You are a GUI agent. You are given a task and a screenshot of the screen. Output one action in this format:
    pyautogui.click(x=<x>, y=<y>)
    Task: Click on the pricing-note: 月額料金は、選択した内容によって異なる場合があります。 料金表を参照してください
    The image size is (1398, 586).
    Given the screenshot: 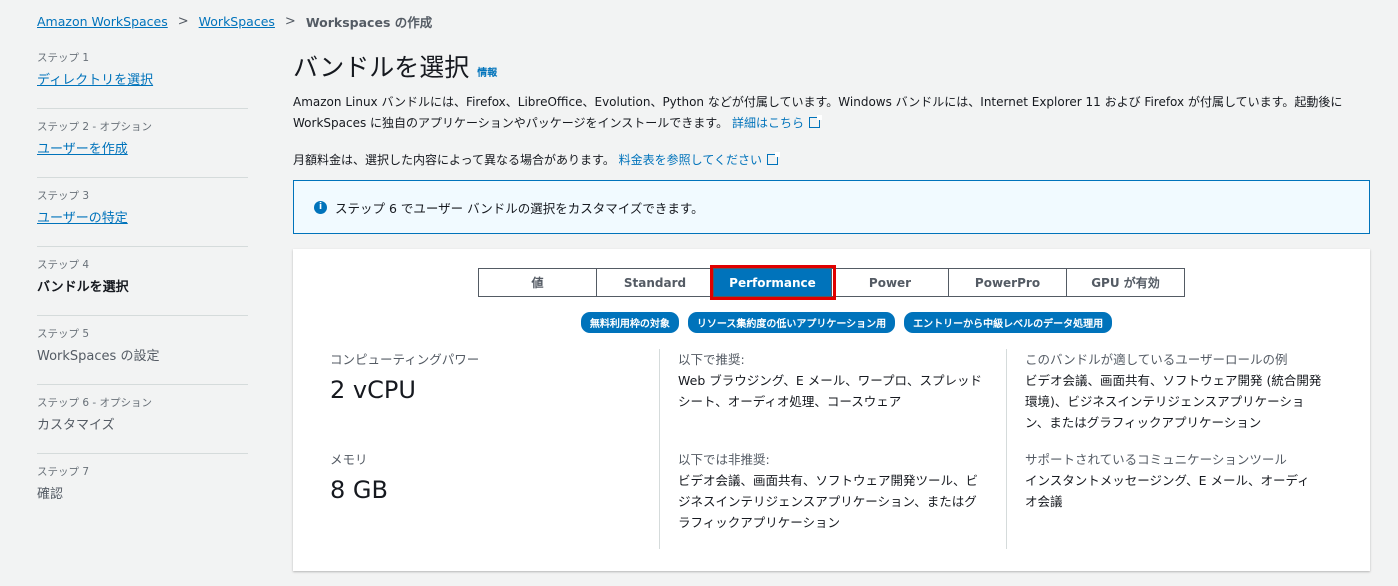 What is the action you would take?
    pyautogui.click(x=831, y=159)
    